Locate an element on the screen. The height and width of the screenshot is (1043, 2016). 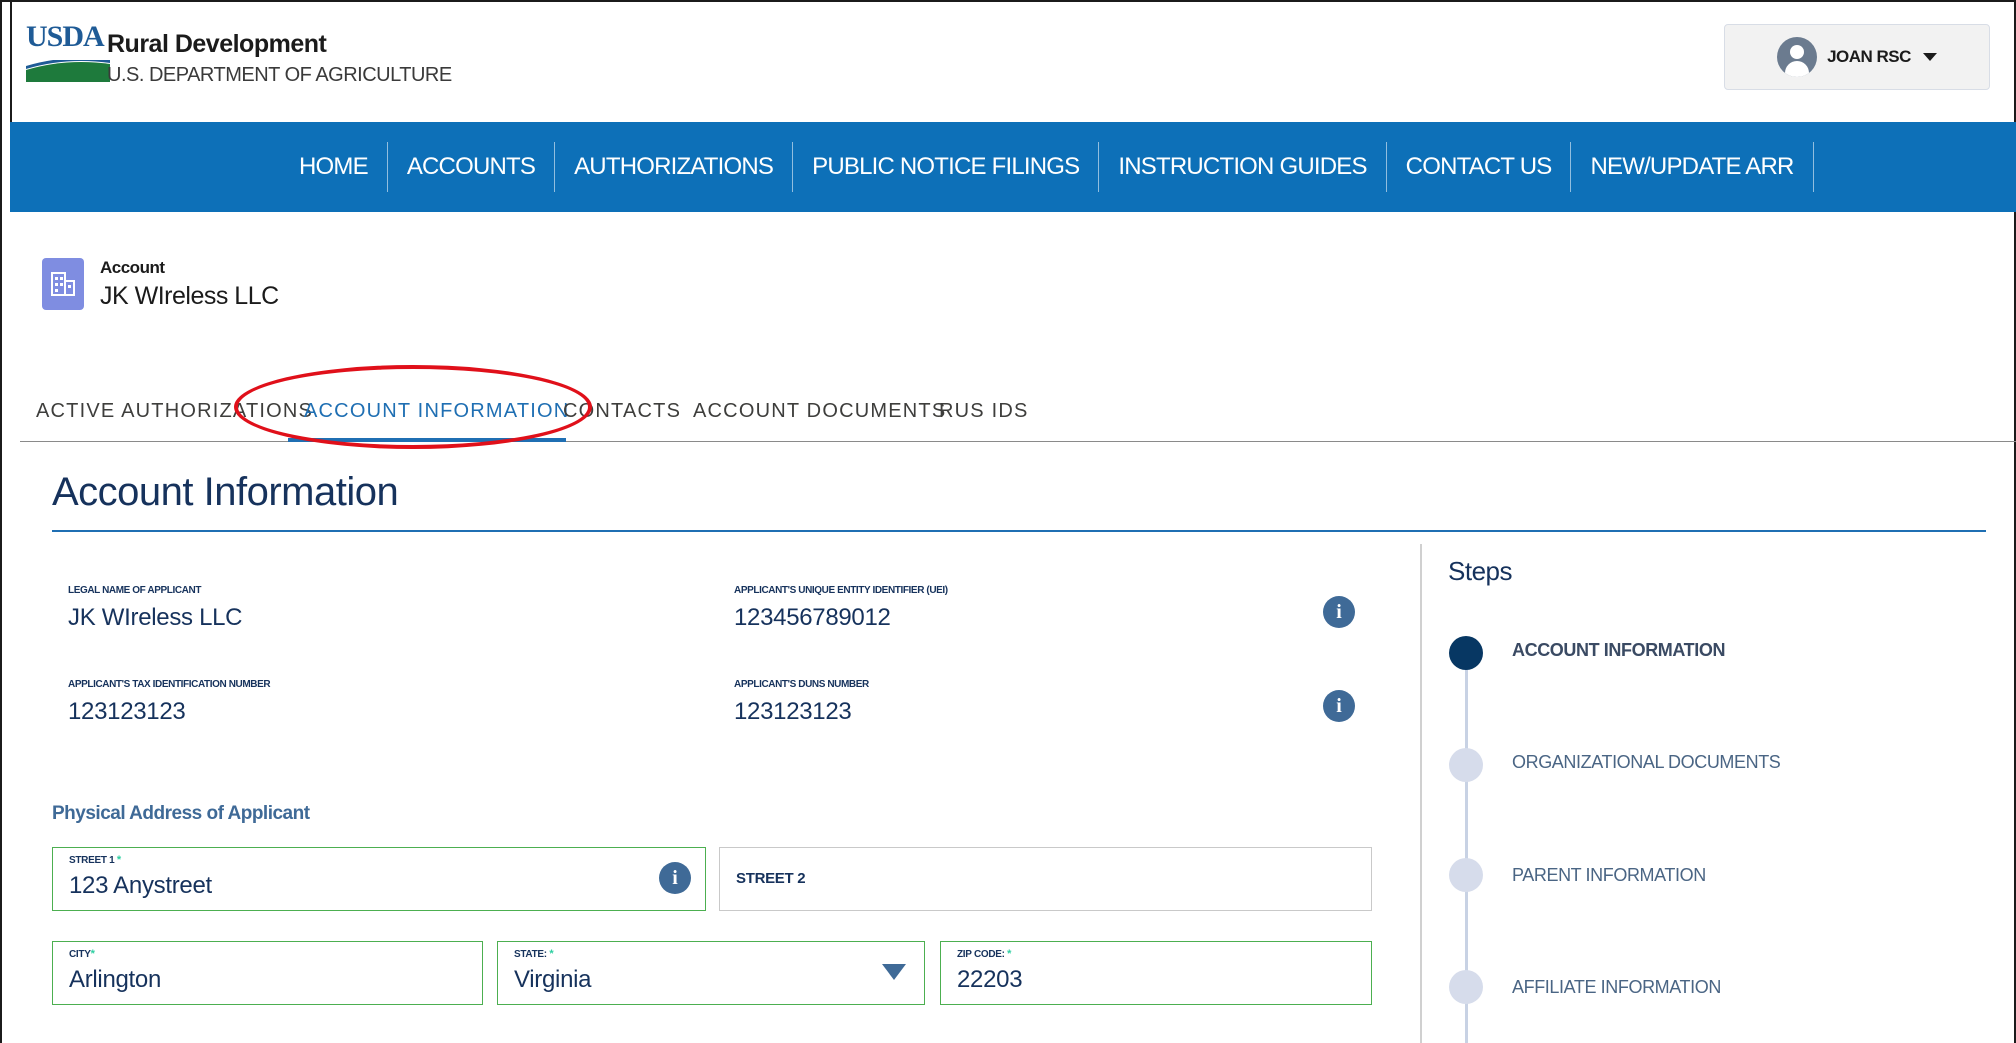
state-select: STATE: * Virginia is located at coordinates (711, 973).